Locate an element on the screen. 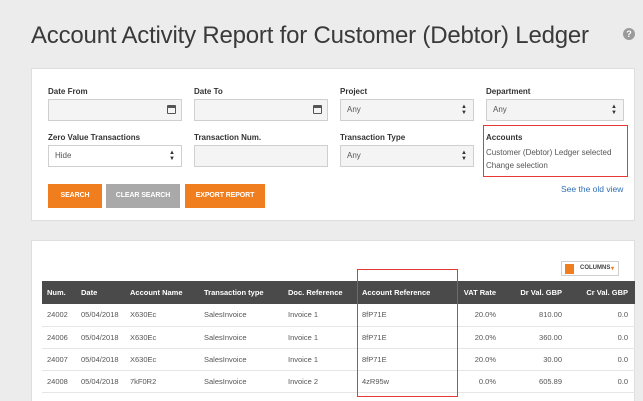 The image size is (643, 401). old-view-link: See the old view is located at coordinates (592, 189).